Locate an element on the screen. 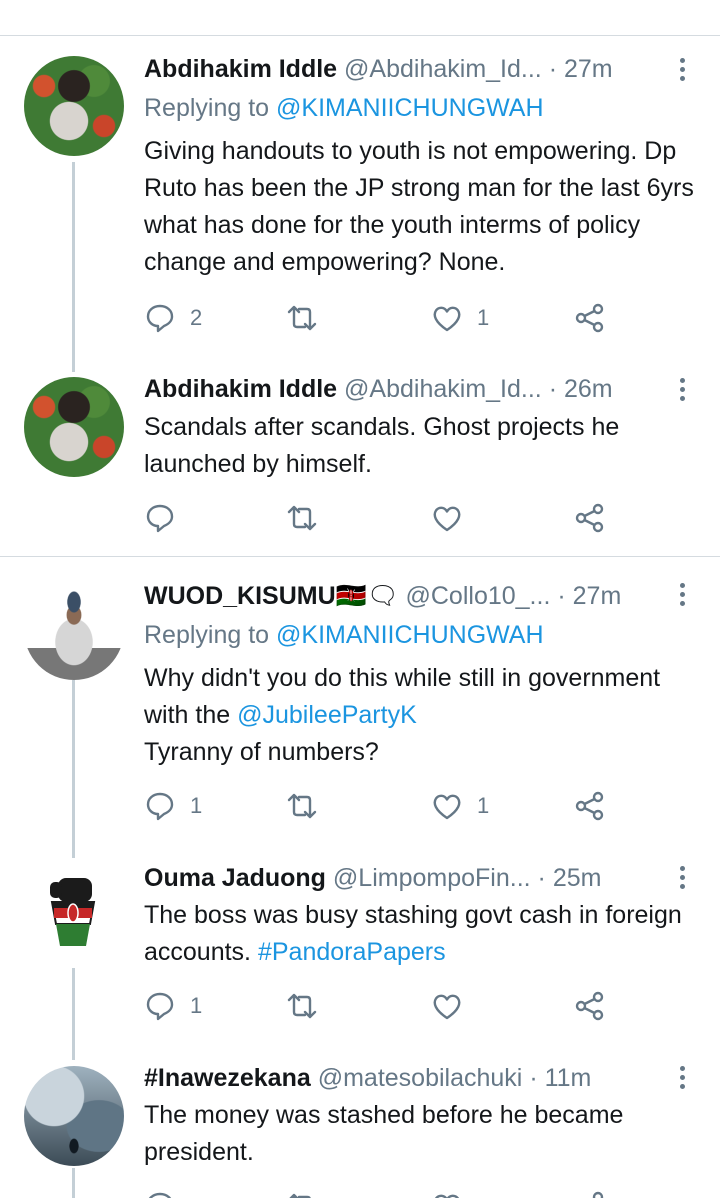  author-name: WUOD_KISUMU is located at coordinates (240, 596).